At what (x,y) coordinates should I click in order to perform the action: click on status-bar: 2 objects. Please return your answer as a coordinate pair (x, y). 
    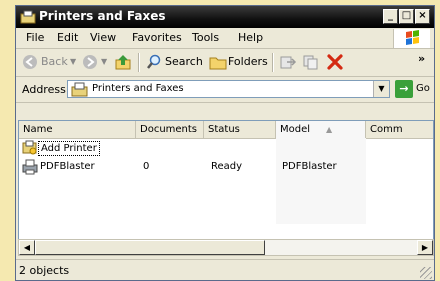
    Looking at the image, I should click on (225, 270).